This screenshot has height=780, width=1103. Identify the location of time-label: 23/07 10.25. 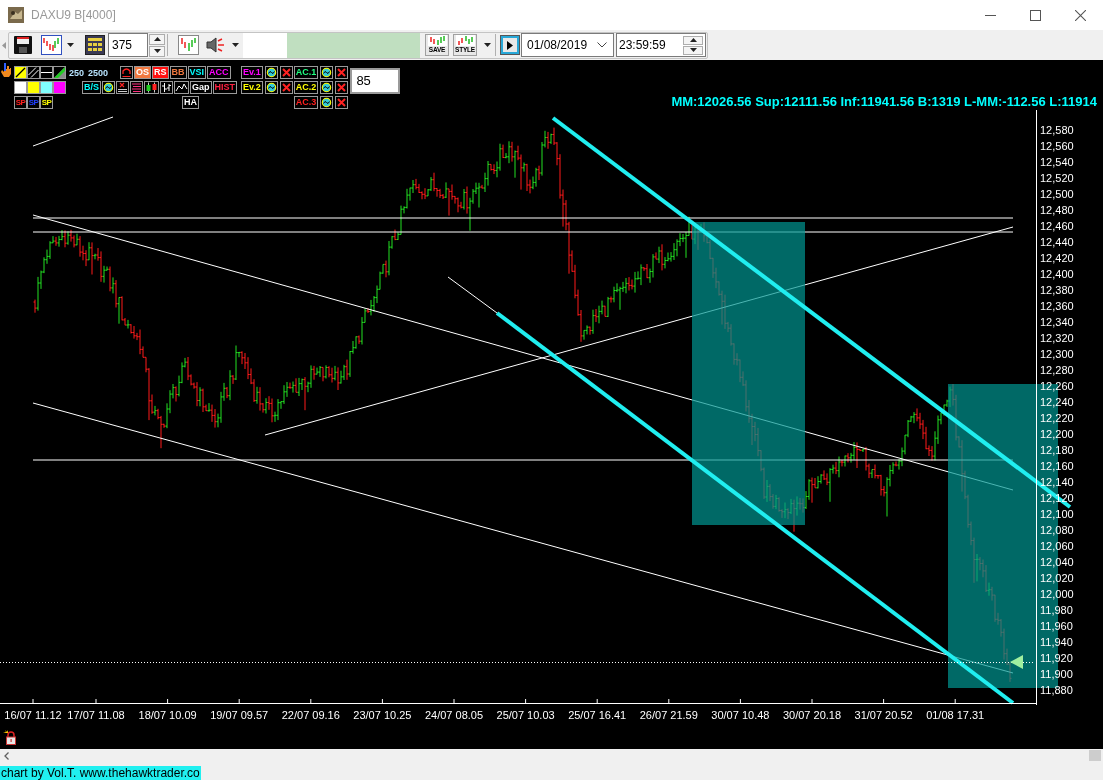
(382, 715).